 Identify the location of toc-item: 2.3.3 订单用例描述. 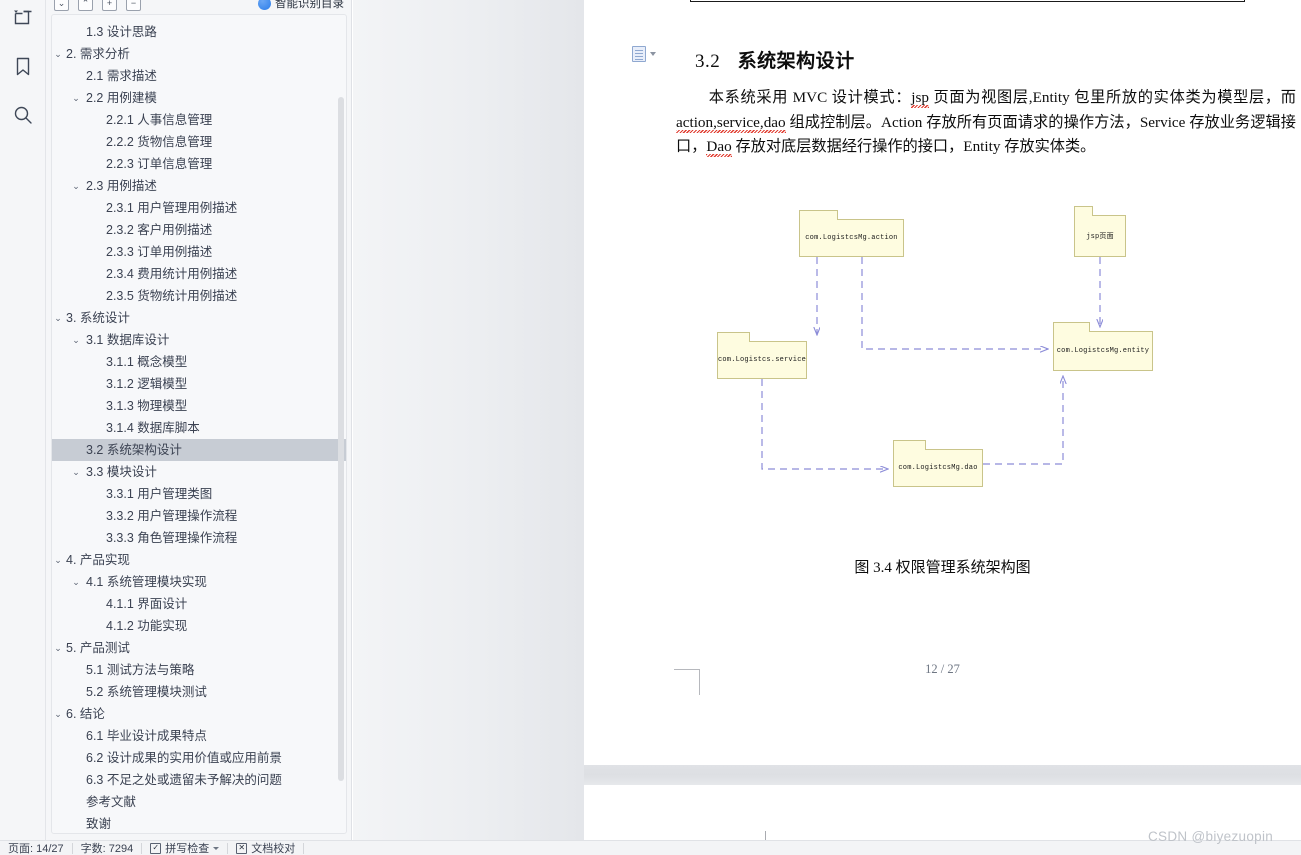
(199, 252).